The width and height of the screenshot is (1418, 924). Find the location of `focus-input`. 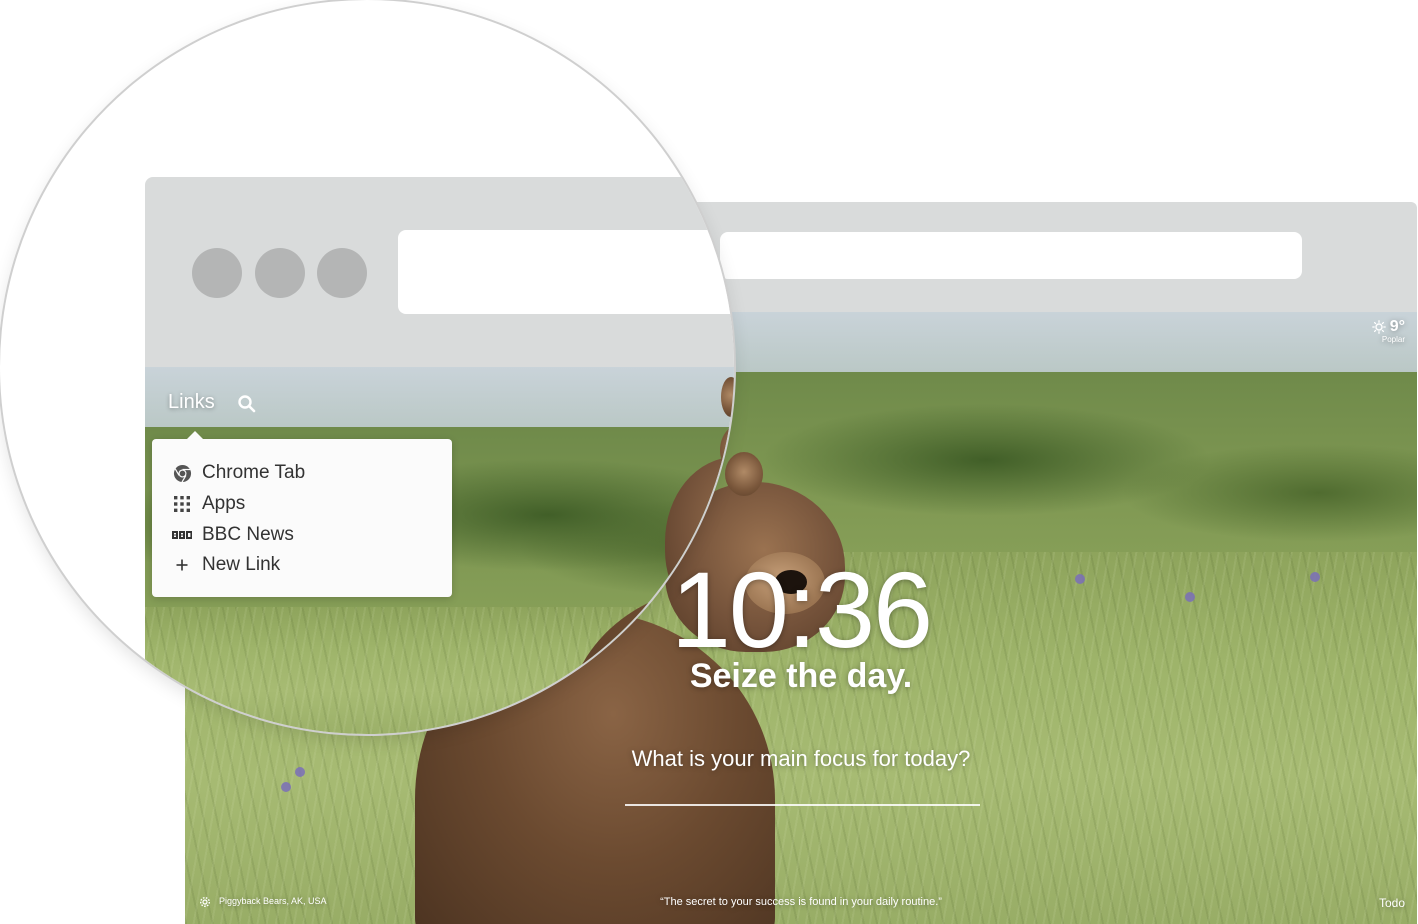

focus-input is located at coordinates (802, 805).